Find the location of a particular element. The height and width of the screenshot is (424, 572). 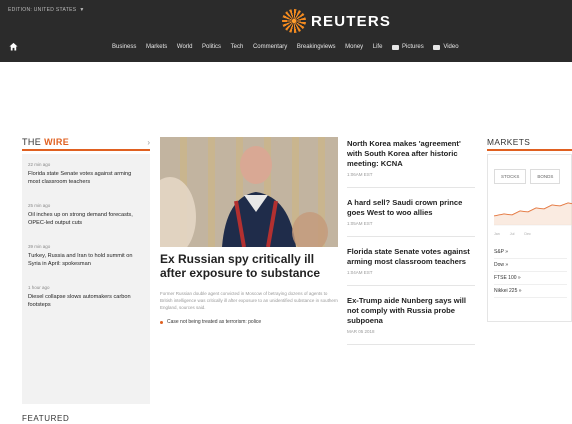

axis-label: Dec is located at coordinates (527, 234).